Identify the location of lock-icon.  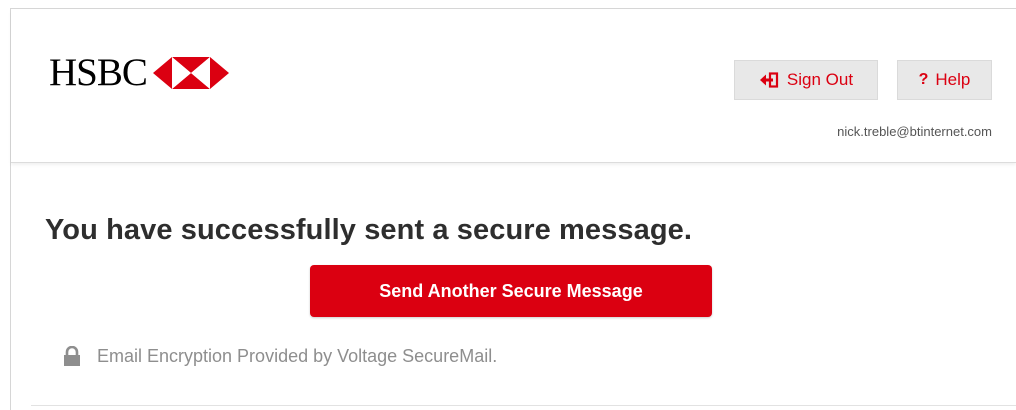
(72, 356).